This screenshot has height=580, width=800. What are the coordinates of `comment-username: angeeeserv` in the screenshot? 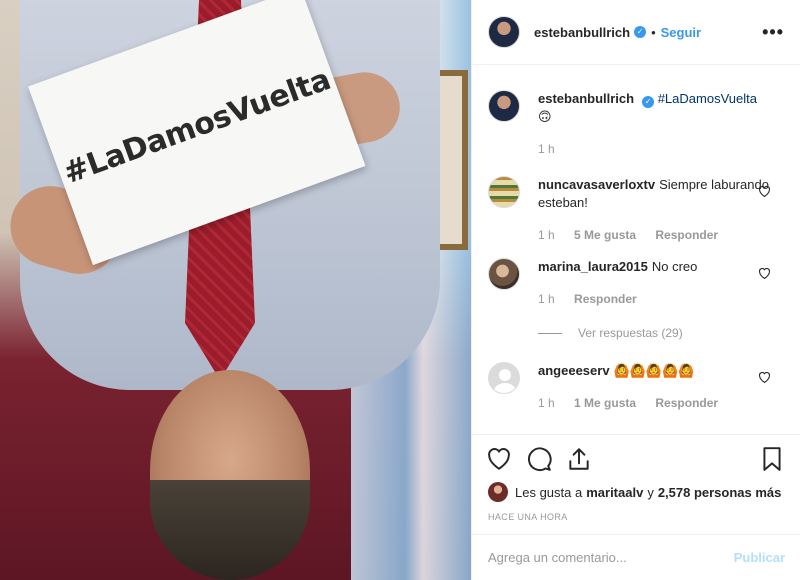 It's located at (574, 370).